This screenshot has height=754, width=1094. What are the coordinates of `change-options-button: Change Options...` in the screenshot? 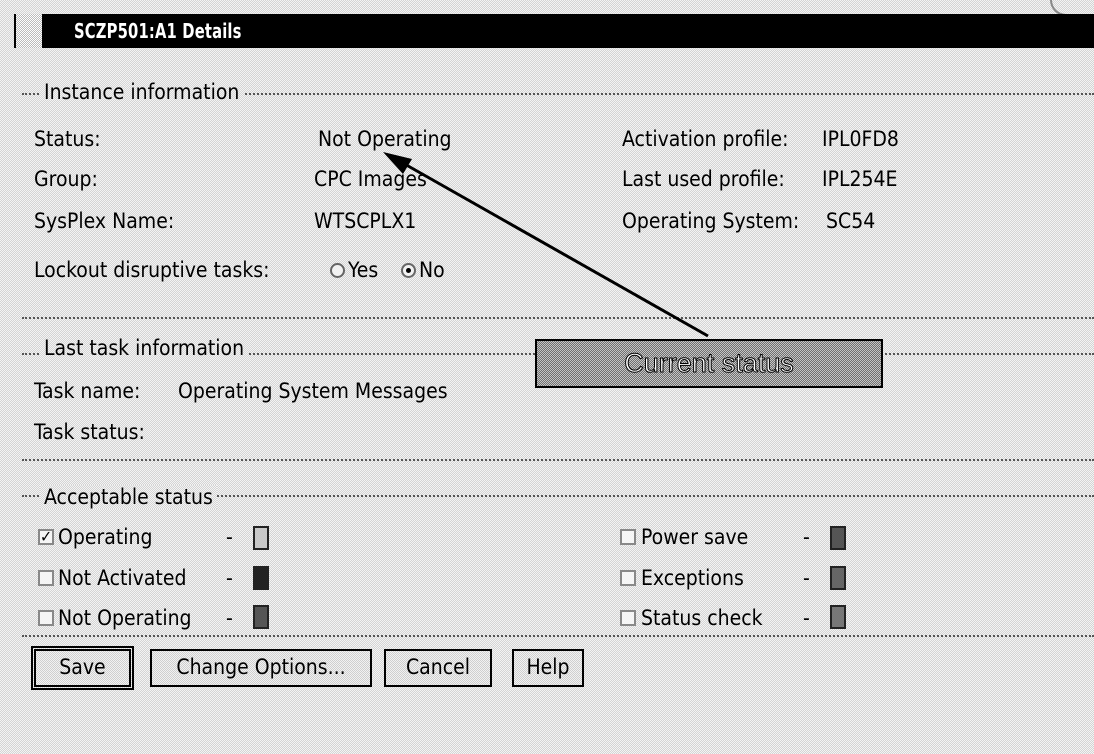 It's located at (261, 668).